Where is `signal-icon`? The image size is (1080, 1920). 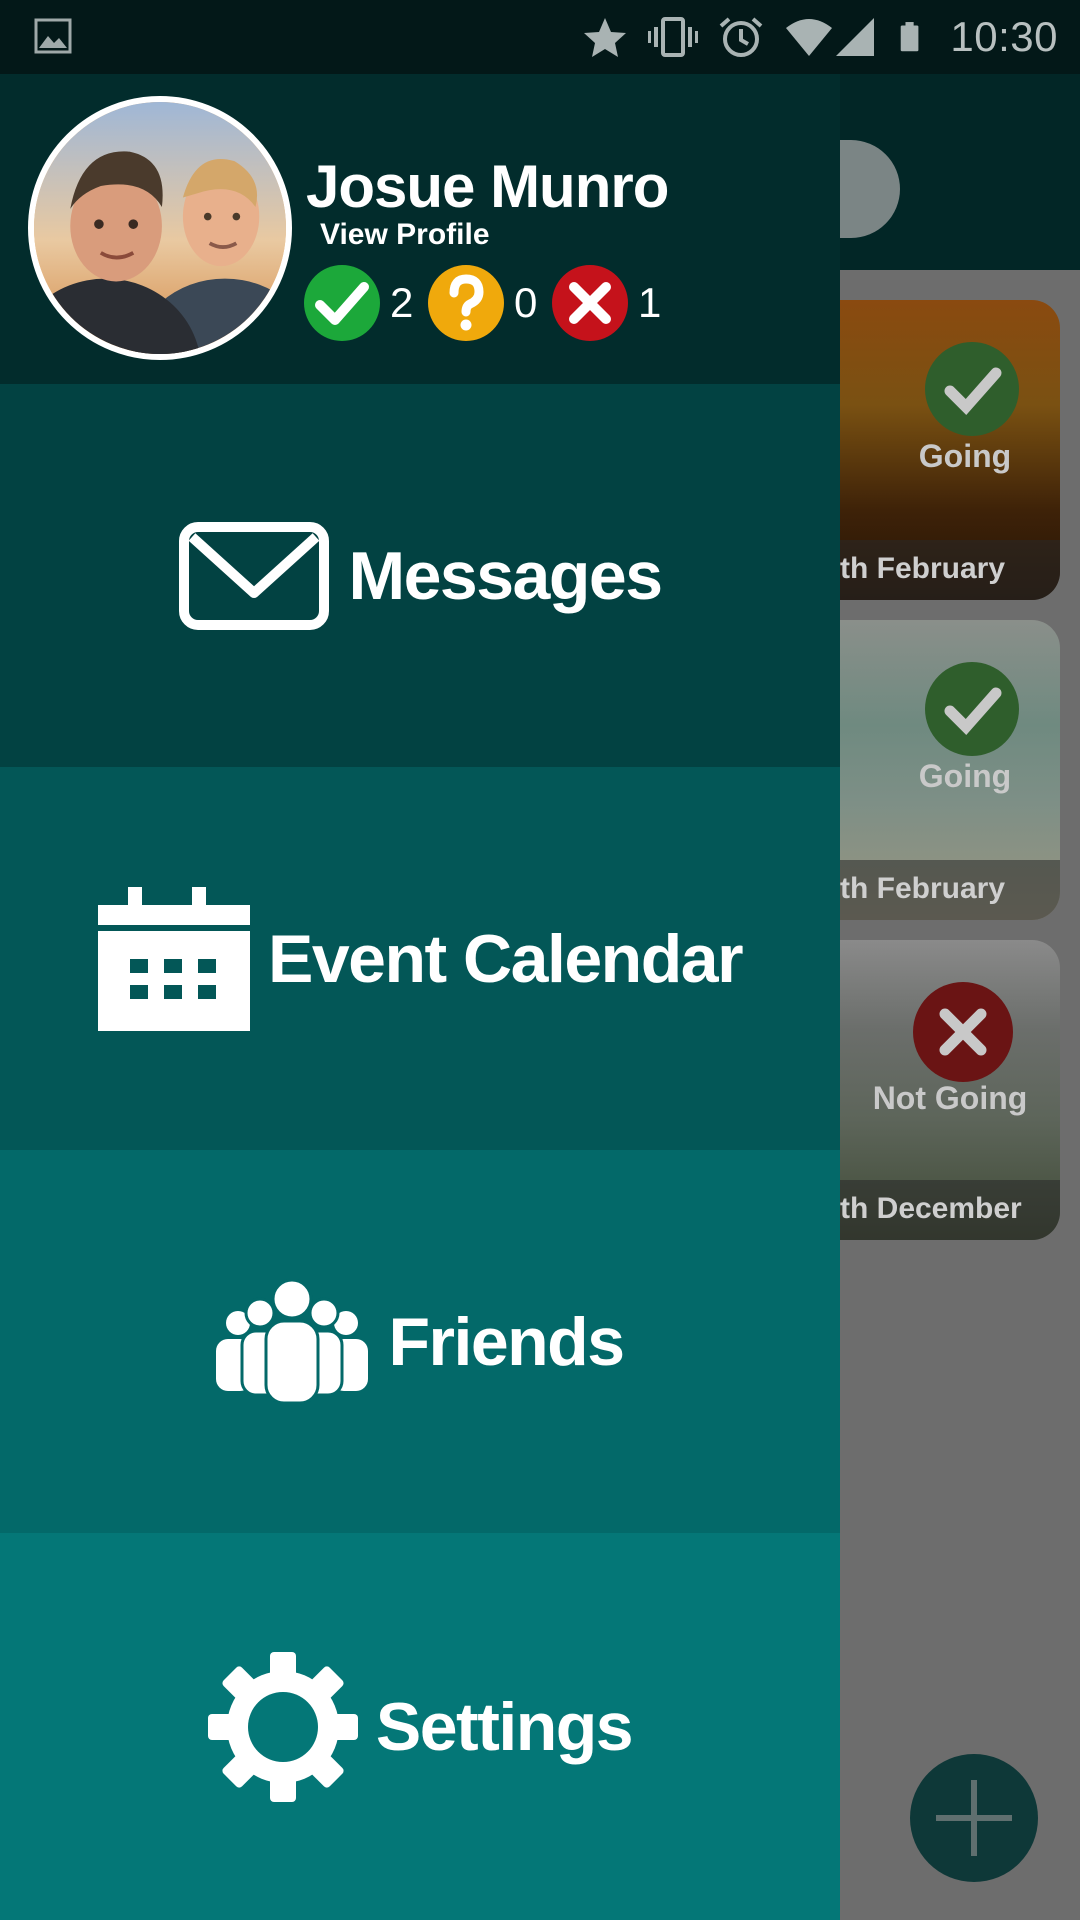
signal-icon is located at coordinates (855, 37).